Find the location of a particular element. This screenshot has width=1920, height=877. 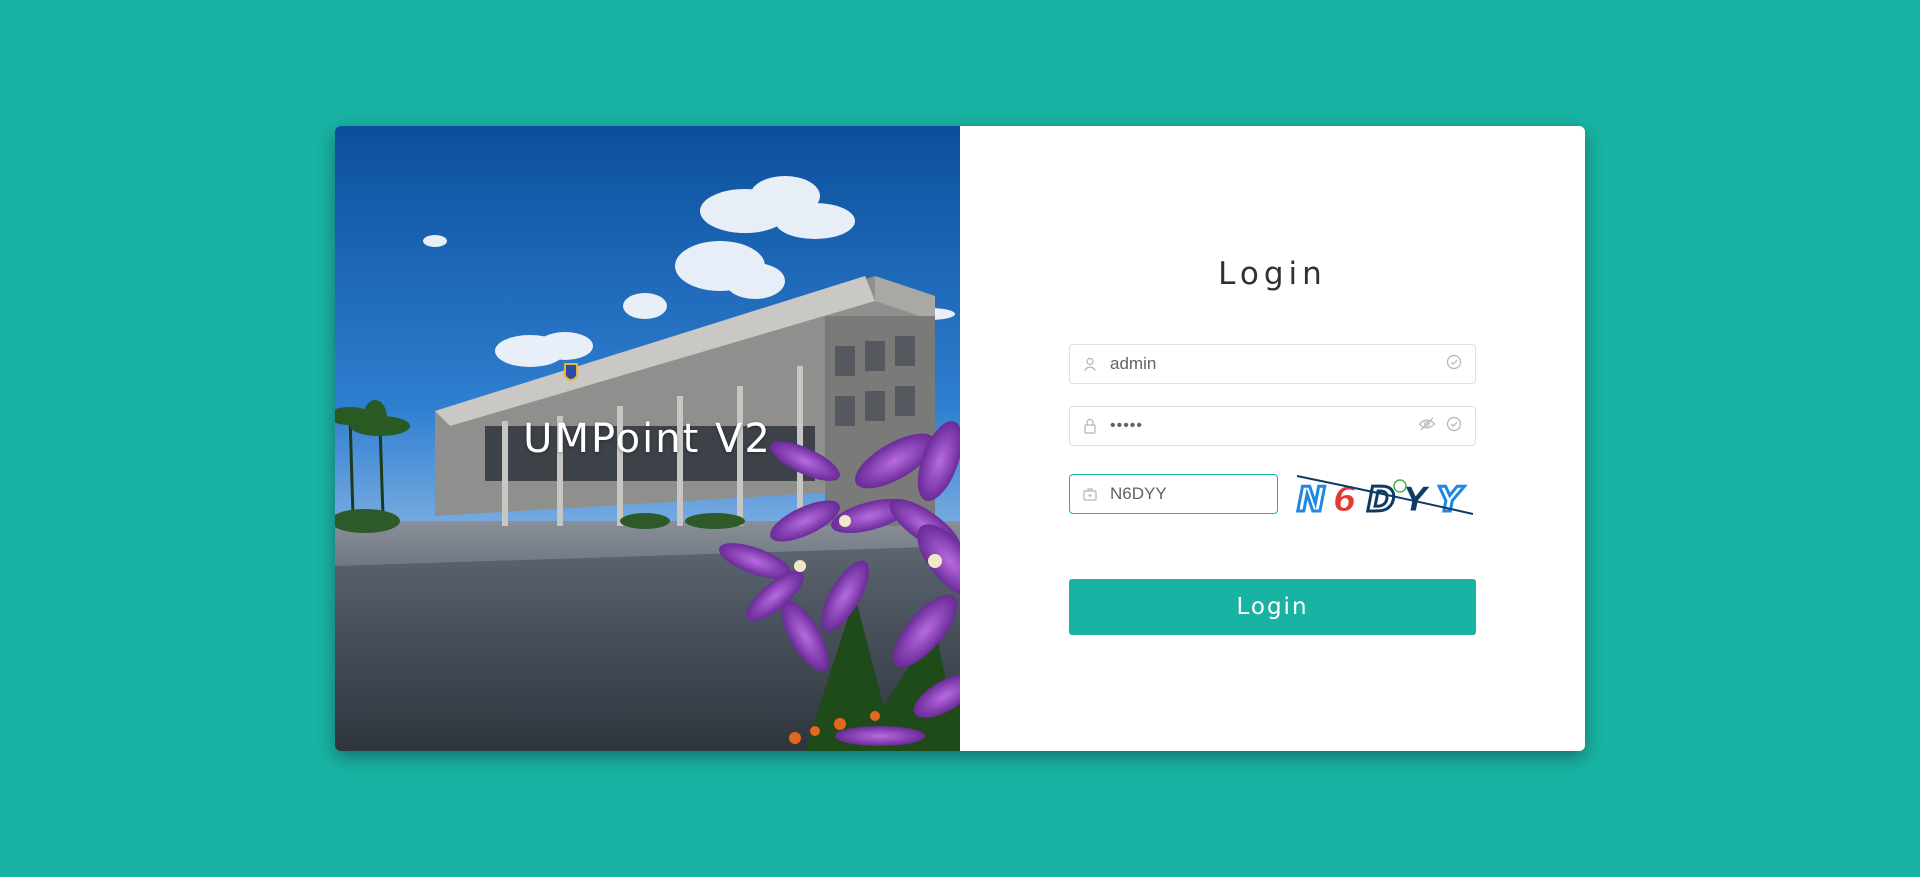

eye-off-icon is located at coordinates (1427, 426).